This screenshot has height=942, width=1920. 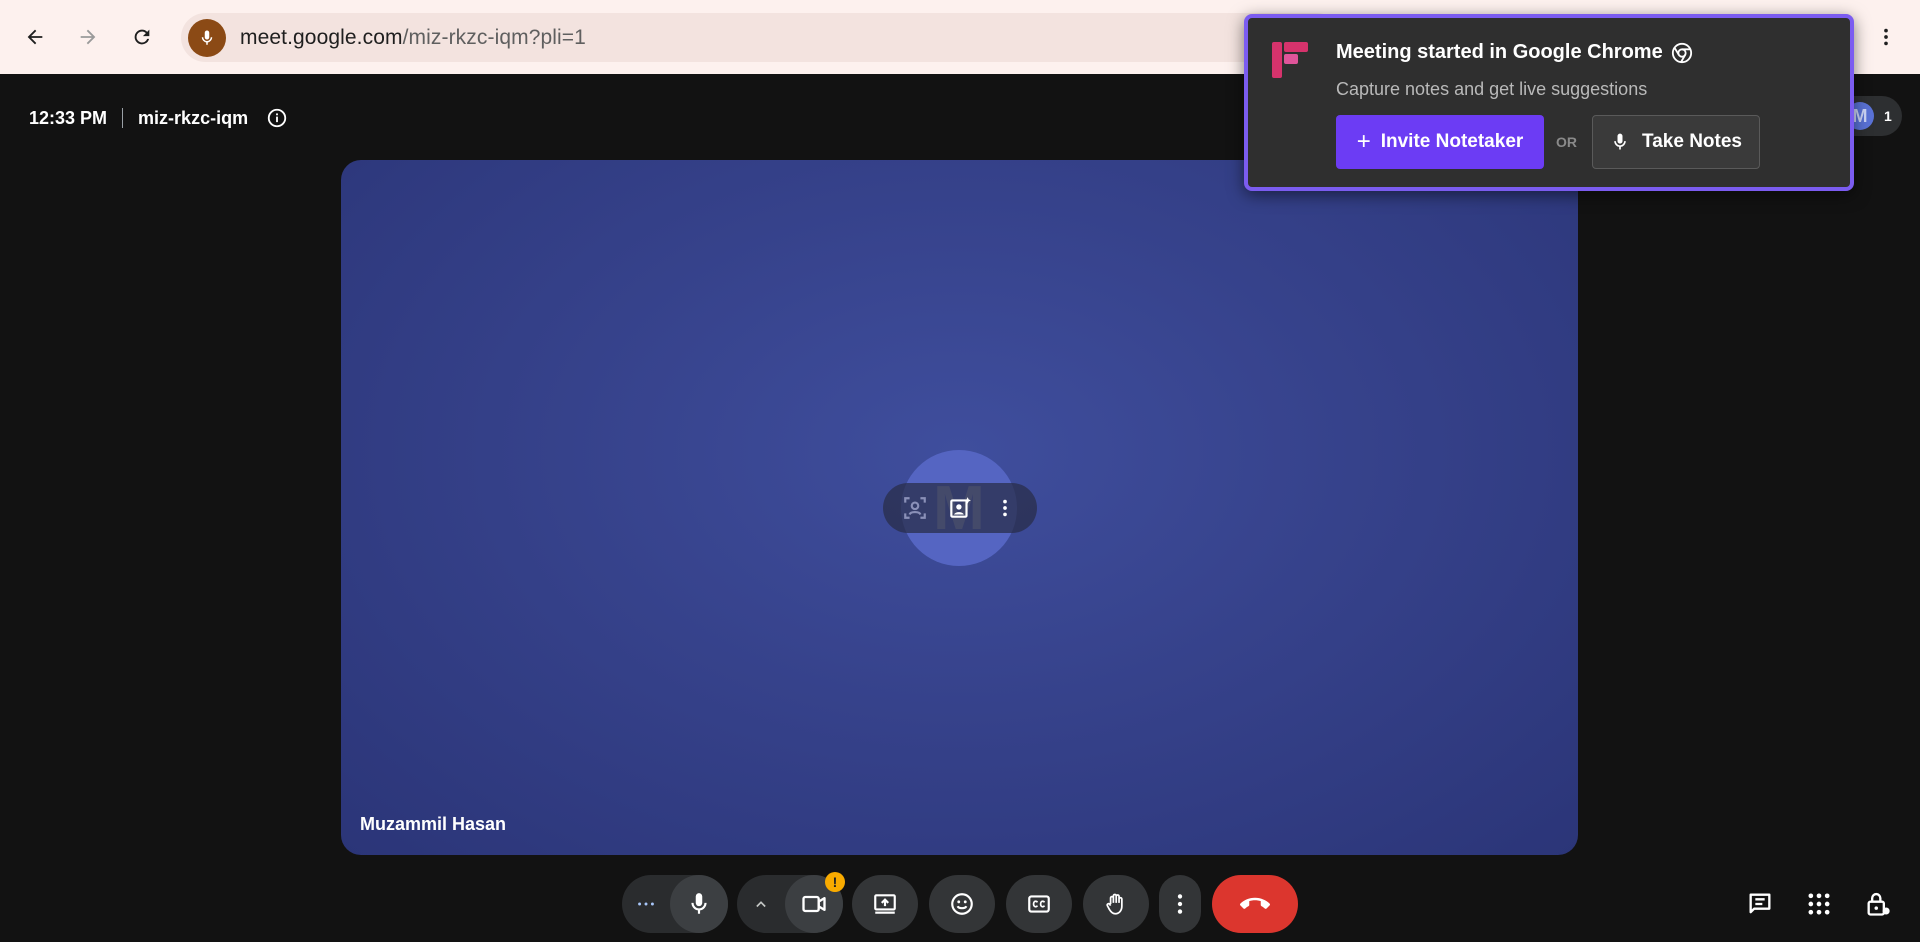 I want to click on meeting-info-button, so click(x=277, y=118).